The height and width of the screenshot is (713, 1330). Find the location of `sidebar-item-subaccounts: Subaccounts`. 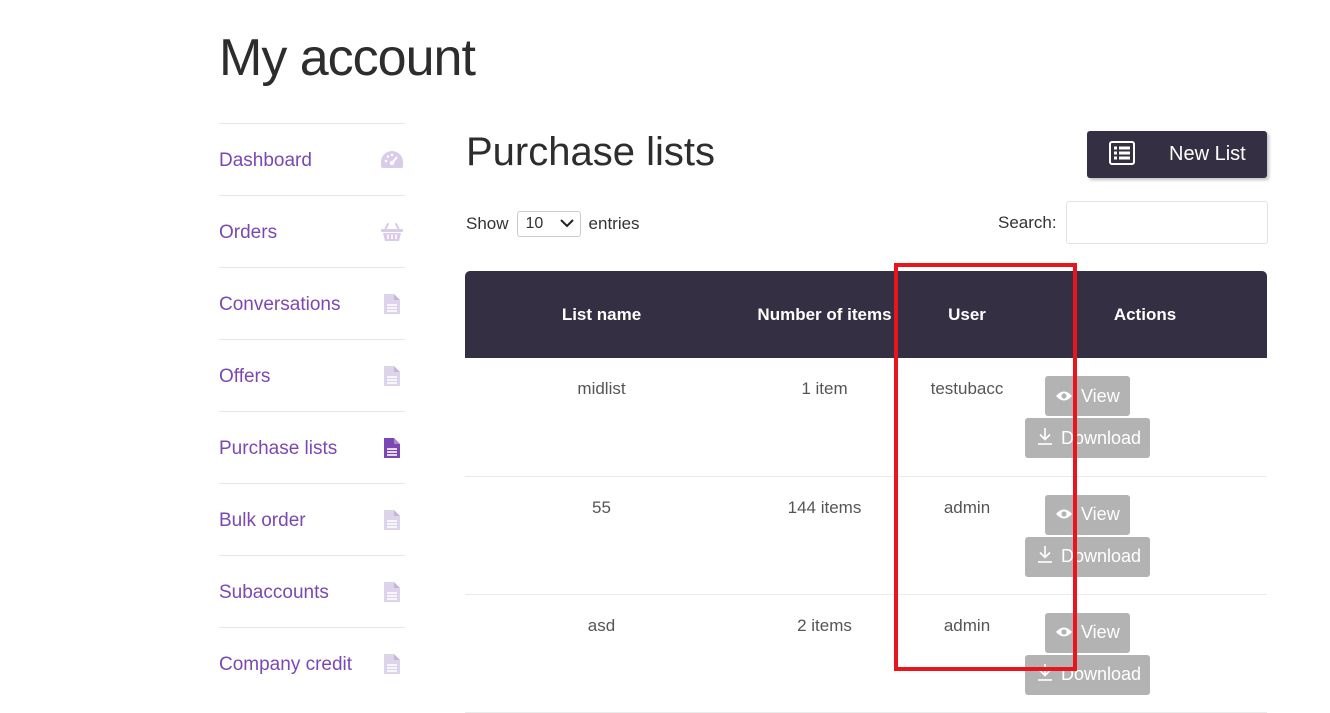

sidebar-item-subaccounts: Subaccounts is located at coordinates (312, 591).